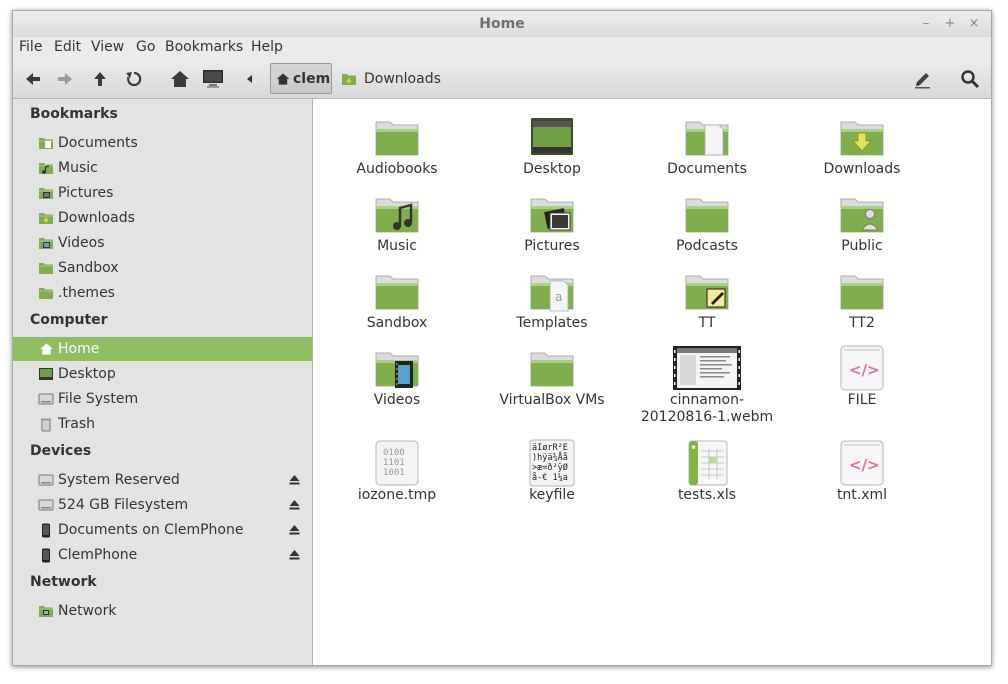  I want to click on search-button, so click(970, 79).